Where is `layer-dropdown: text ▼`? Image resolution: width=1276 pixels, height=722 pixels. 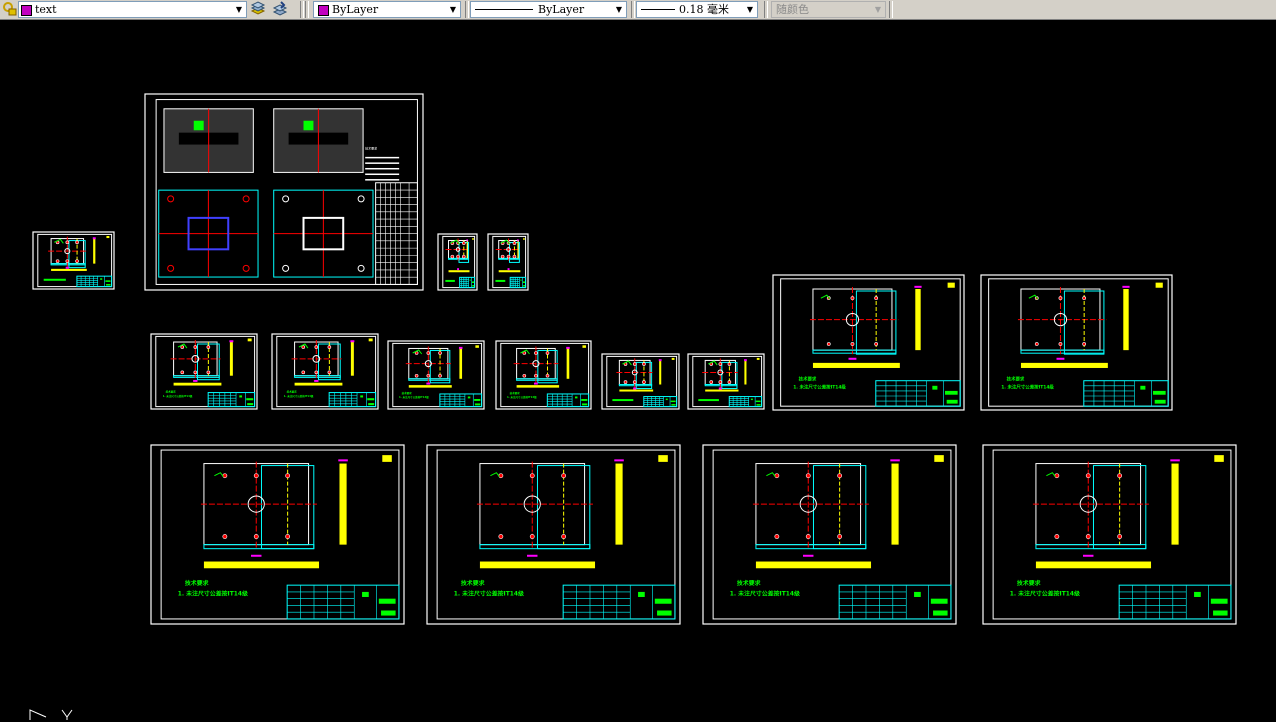
layer-dropdown: text ▼ is located at coordinates (132, 9).